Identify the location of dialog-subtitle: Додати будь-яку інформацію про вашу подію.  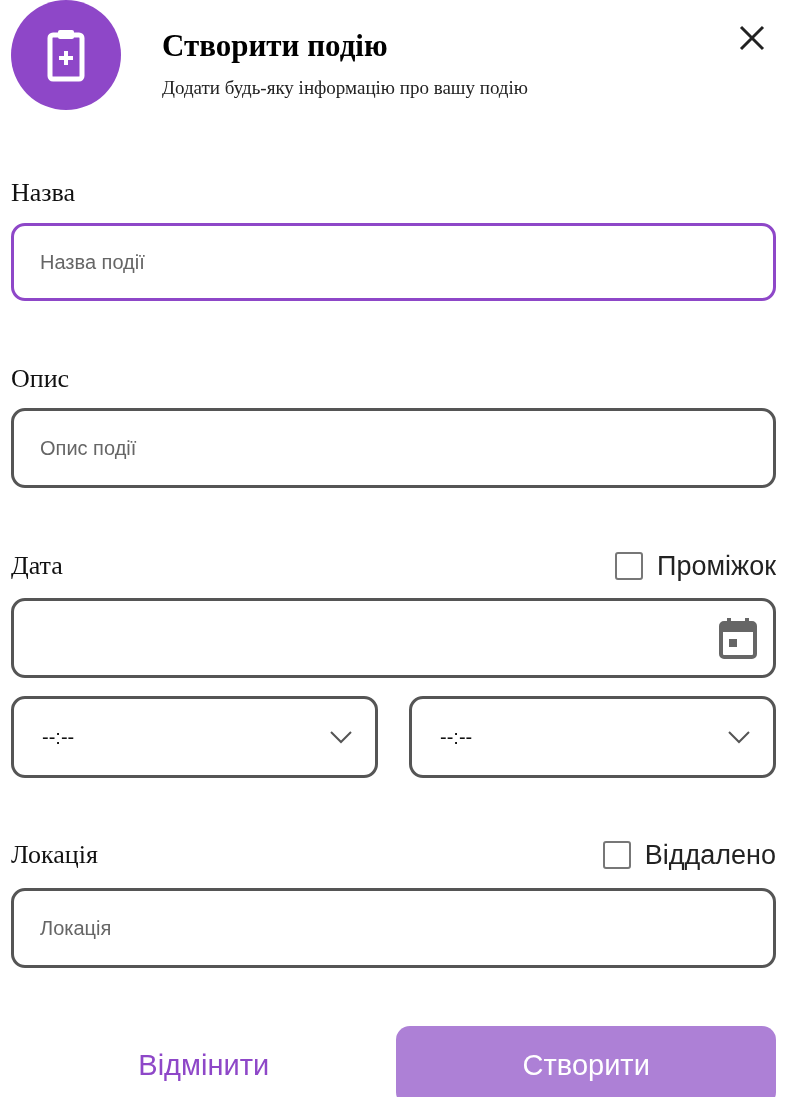
(345, 88).